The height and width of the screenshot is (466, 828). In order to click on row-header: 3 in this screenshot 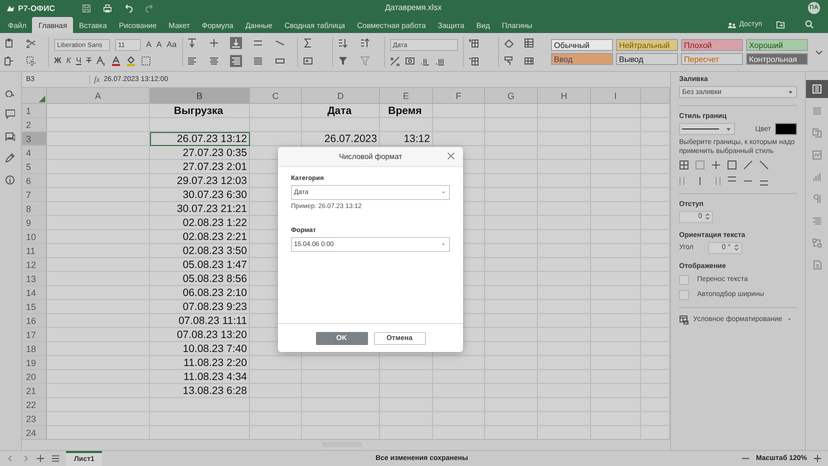, I will do `click(34, 139)`.